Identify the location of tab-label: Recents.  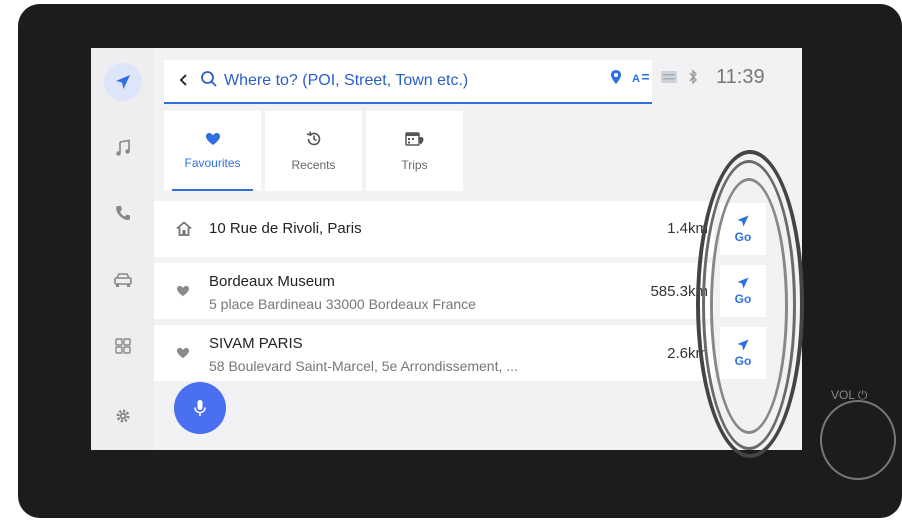
(313, 165).